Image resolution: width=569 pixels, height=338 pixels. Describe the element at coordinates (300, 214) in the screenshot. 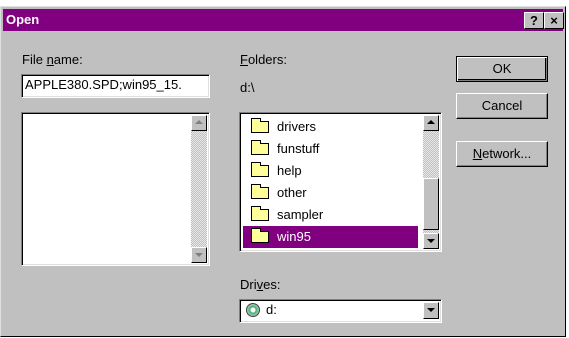

I see `folder-item-label: sampler` at that location.